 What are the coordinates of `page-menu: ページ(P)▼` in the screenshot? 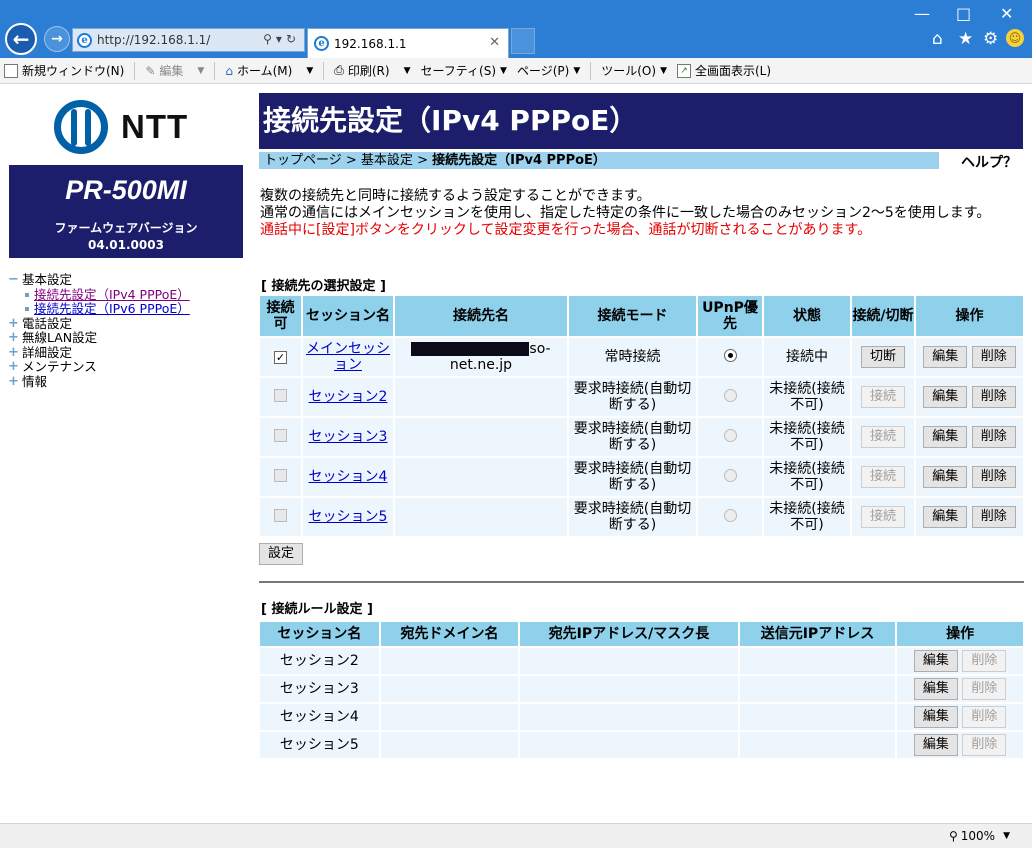 It's located at (548, 70).